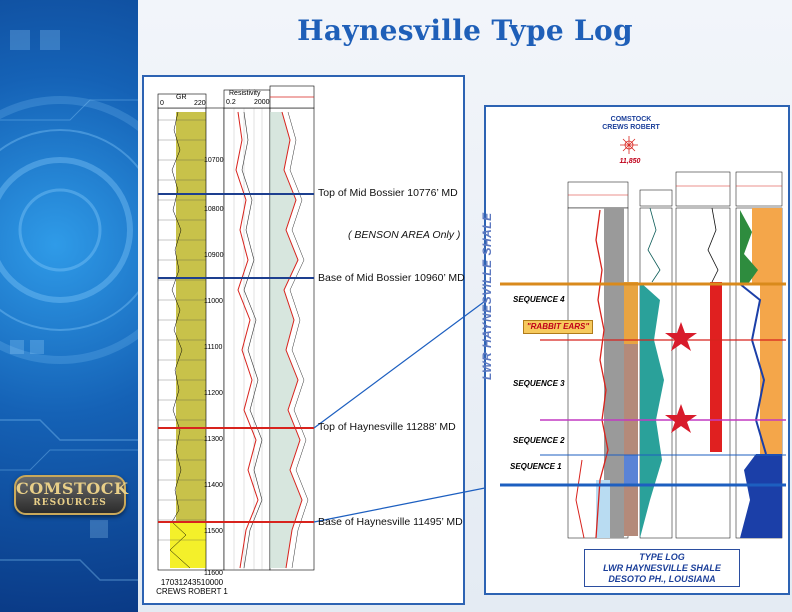 Image resolution: width=792 pixels, height=612 pixels. What do you see at coordinates (539, 383) in the screenshot?
I see `sequence-3-label: SEQUENCE 3` at bounding box center [539, 383].